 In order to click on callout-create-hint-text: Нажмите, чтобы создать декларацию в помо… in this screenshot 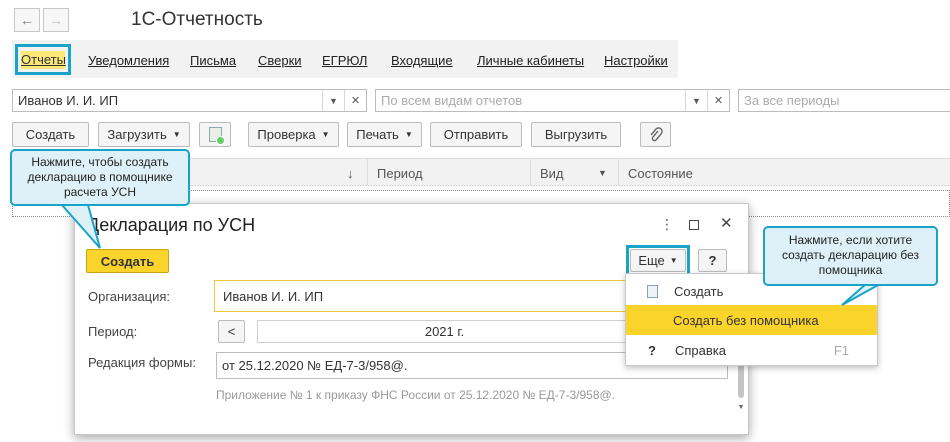, I will do `click(100, 177)`.